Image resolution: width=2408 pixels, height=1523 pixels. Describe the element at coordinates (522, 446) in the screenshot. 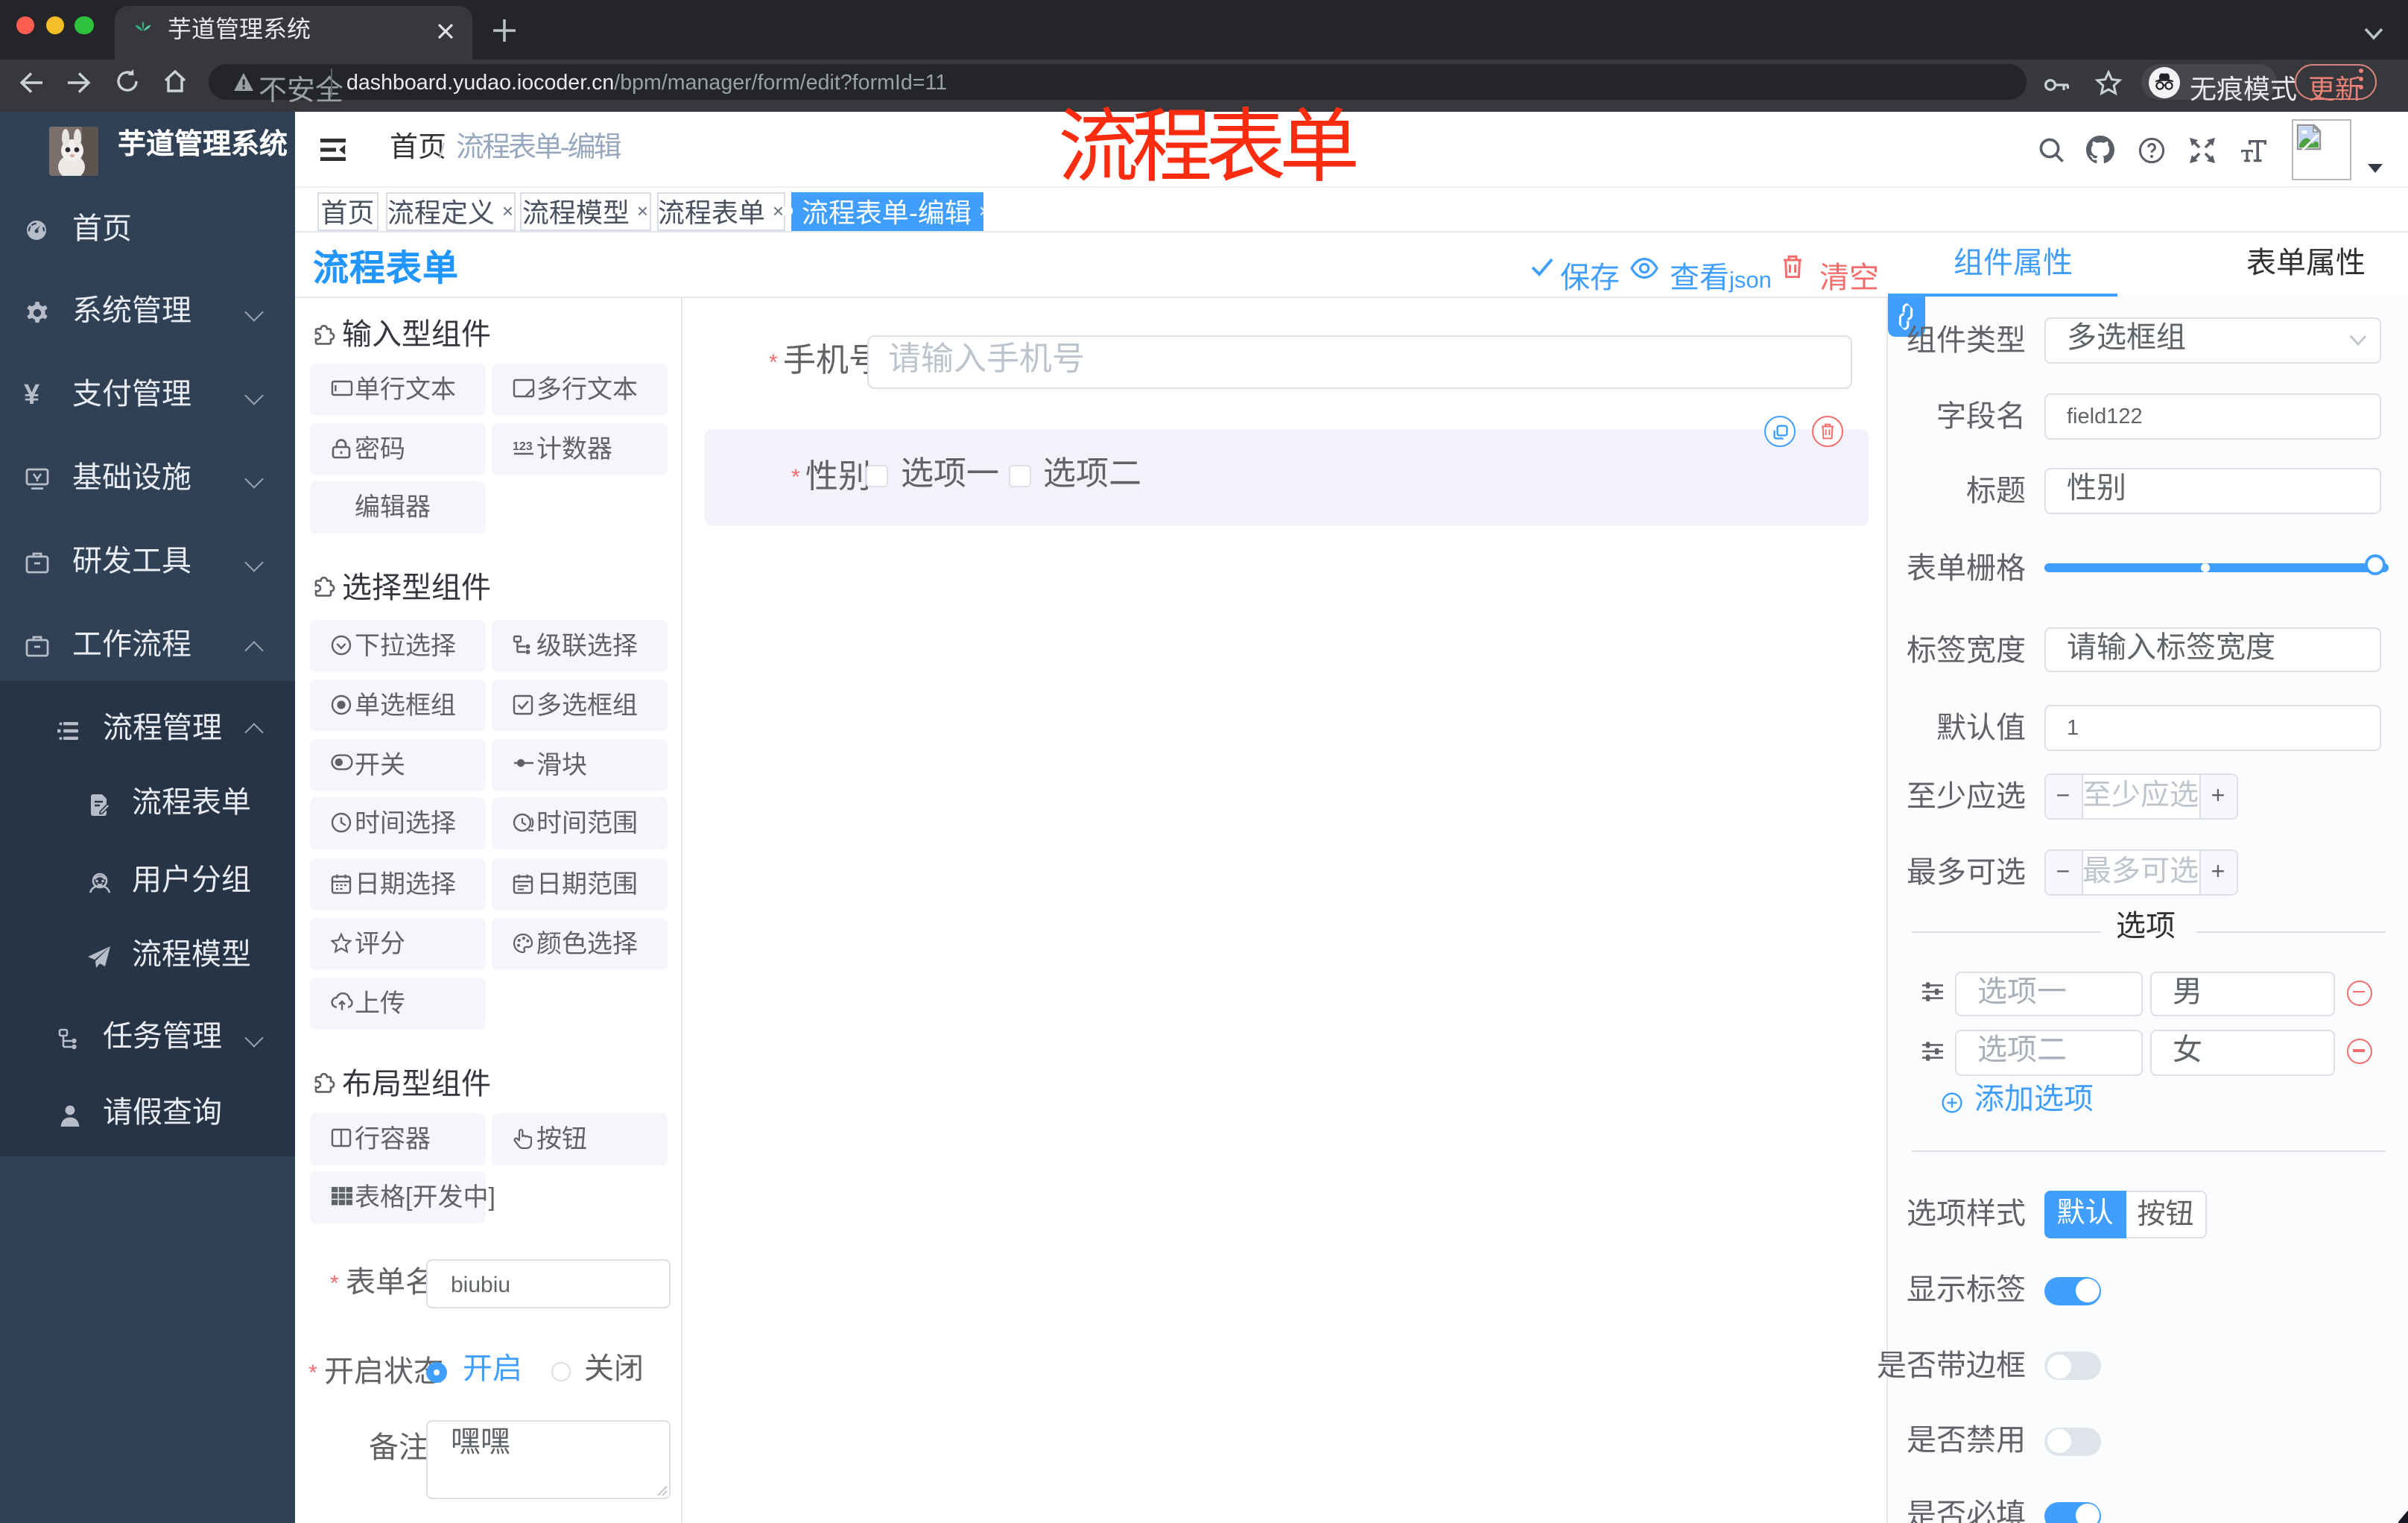

I see `svg-text: 123` at that location.